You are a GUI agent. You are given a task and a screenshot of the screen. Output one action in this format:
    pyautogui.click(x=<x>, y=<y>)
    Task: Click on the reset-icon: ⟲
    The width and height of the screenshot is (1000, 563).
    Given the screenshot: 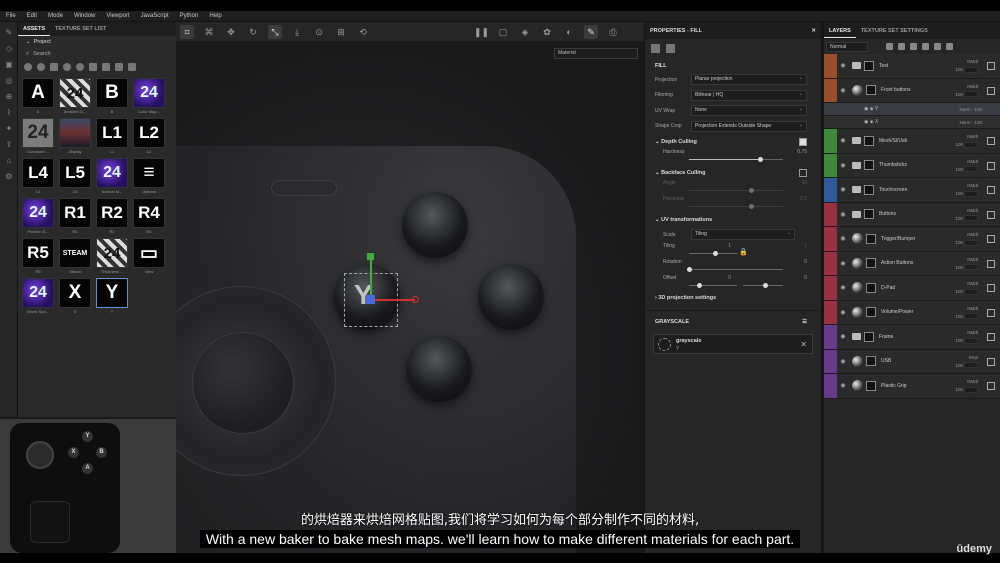 What is the action you would take?
    pyautogui.click(x=363, y=32)
    